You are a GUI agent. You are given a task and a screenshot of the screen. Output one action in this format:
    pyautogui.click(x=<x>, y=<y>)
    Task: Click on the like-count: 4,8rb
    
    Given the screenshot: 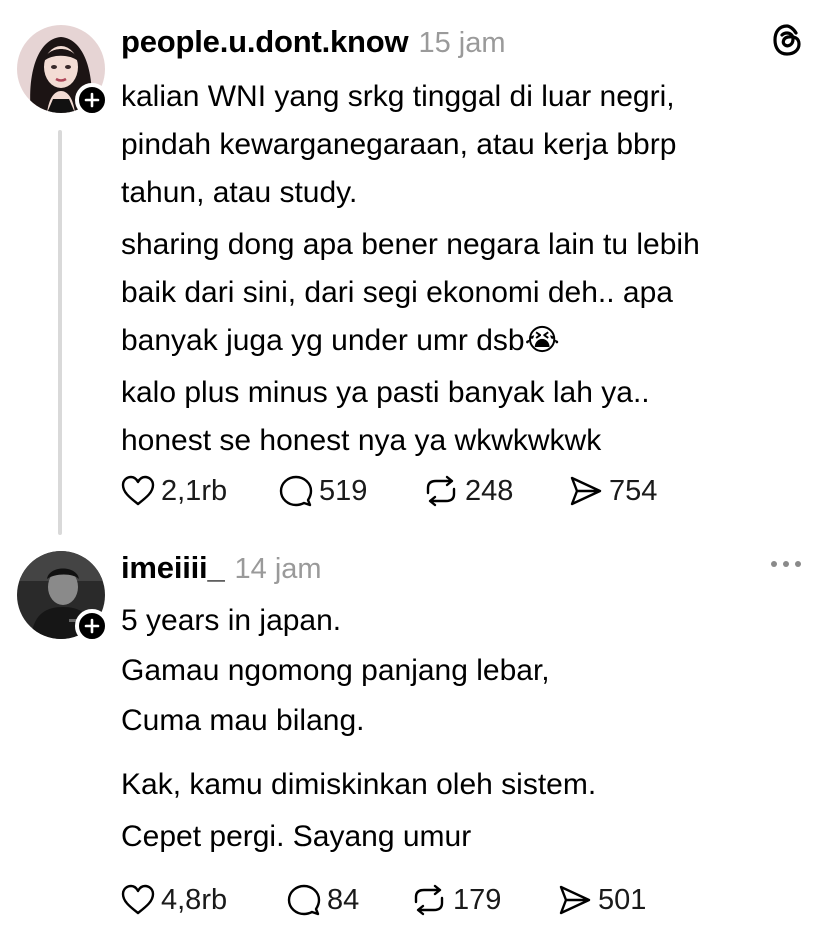 What is the action you would take?
    pyautogui.click(x=194, y=899)
    